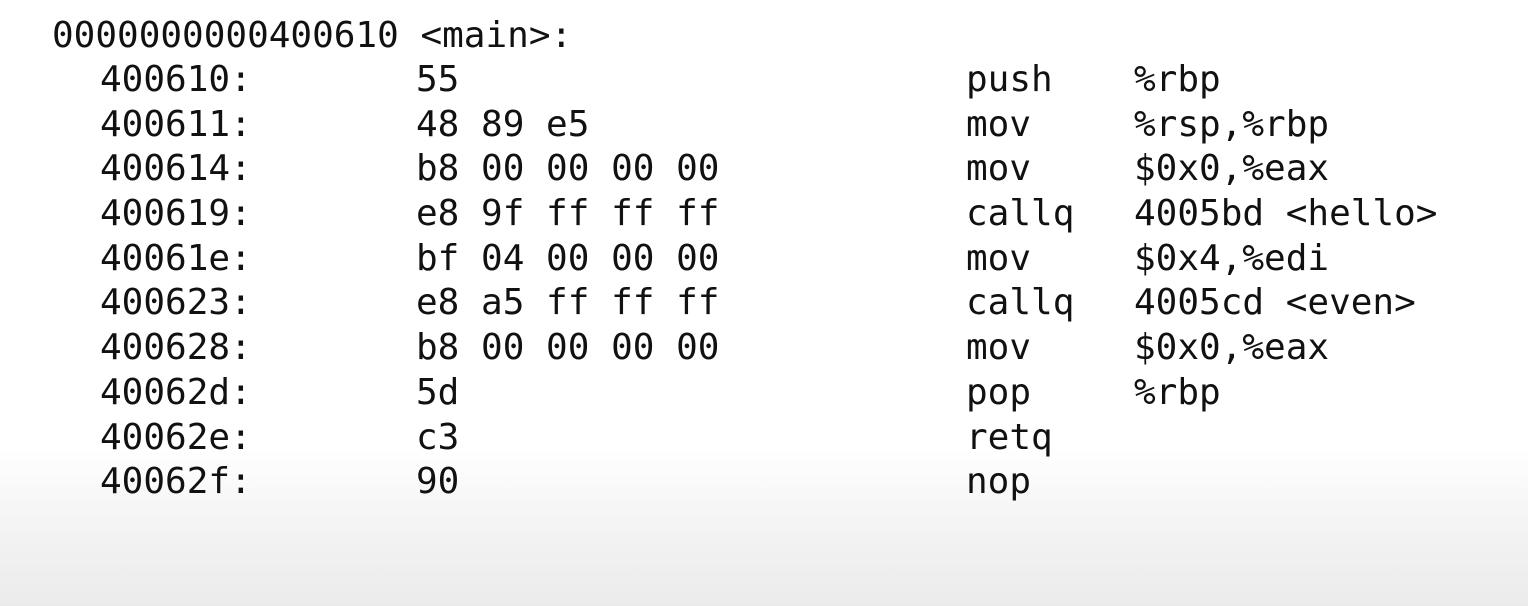  What do you see at coordinates (176, 169) in the screenshot?
I see `instruction-address: 400614:` at bounding box center [176, 169].